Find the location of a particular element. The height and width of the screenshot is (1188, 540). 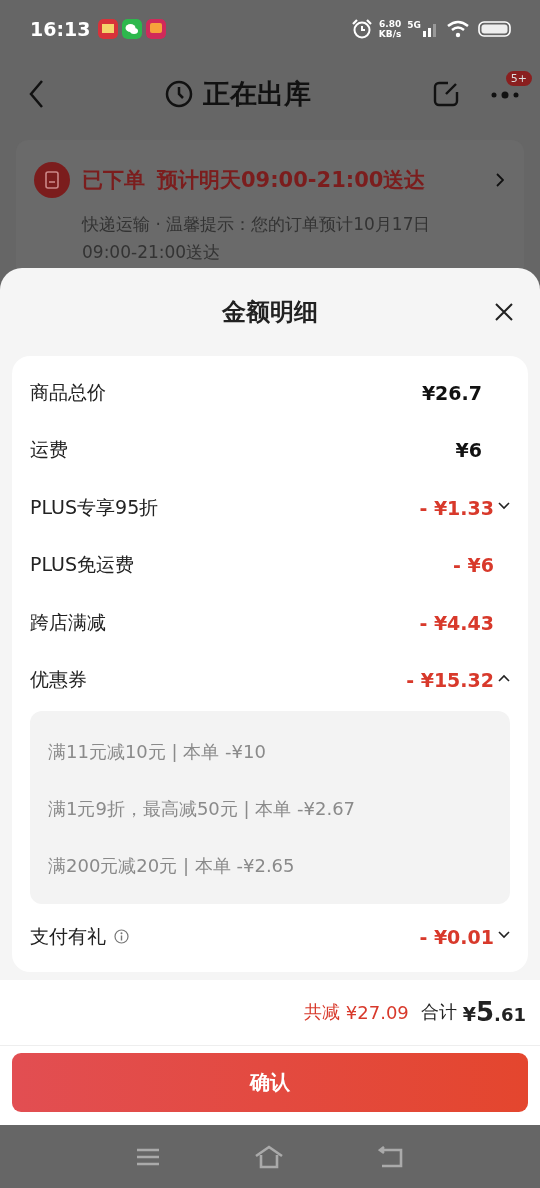

network-type: 5G is located at coordinates (414, 25).